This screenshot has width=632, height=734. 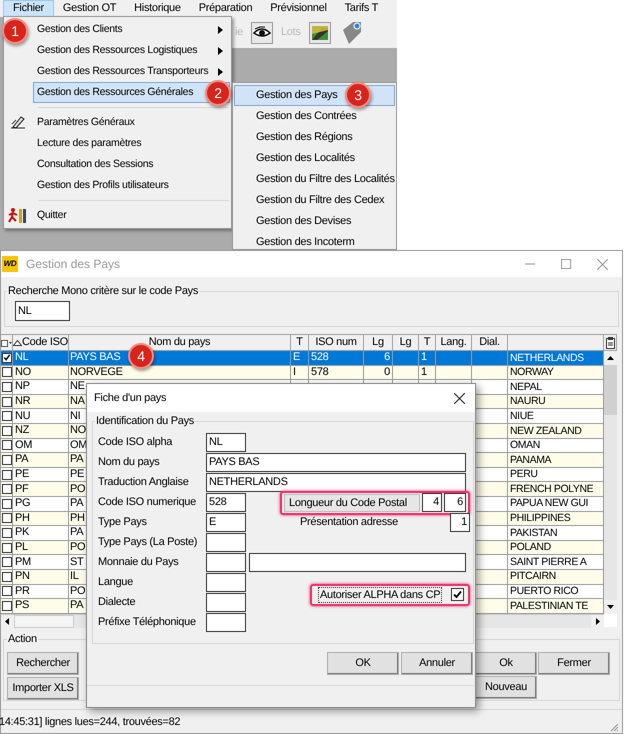 What do you see at coordinates (7, 621) in the screenshot?
I see `scroll-left-icon` at bounding box center [7, 621].